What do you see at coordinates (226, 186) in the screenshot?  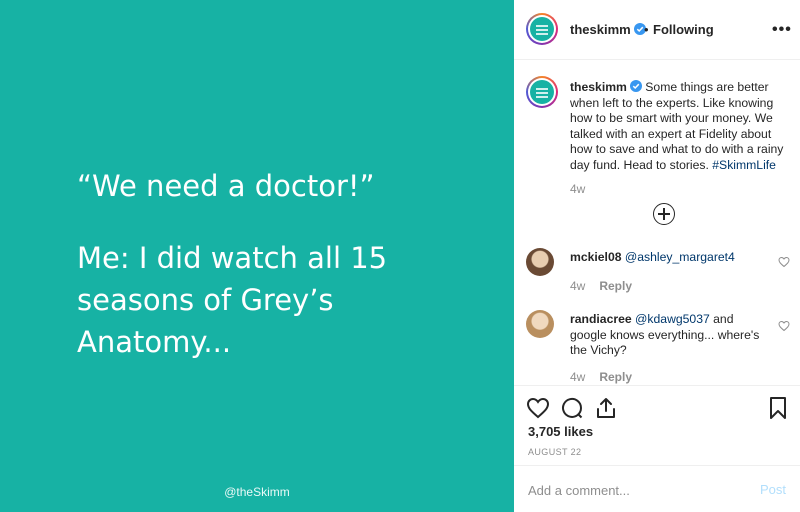 I see `quote-line-1: “We need a doctor!”` at bounding box center [226, 186].